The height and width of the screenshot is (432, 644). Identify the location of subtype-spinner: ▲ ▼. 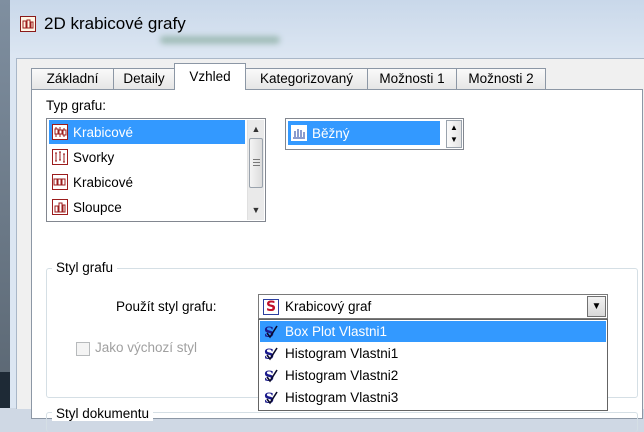
(454, 134).